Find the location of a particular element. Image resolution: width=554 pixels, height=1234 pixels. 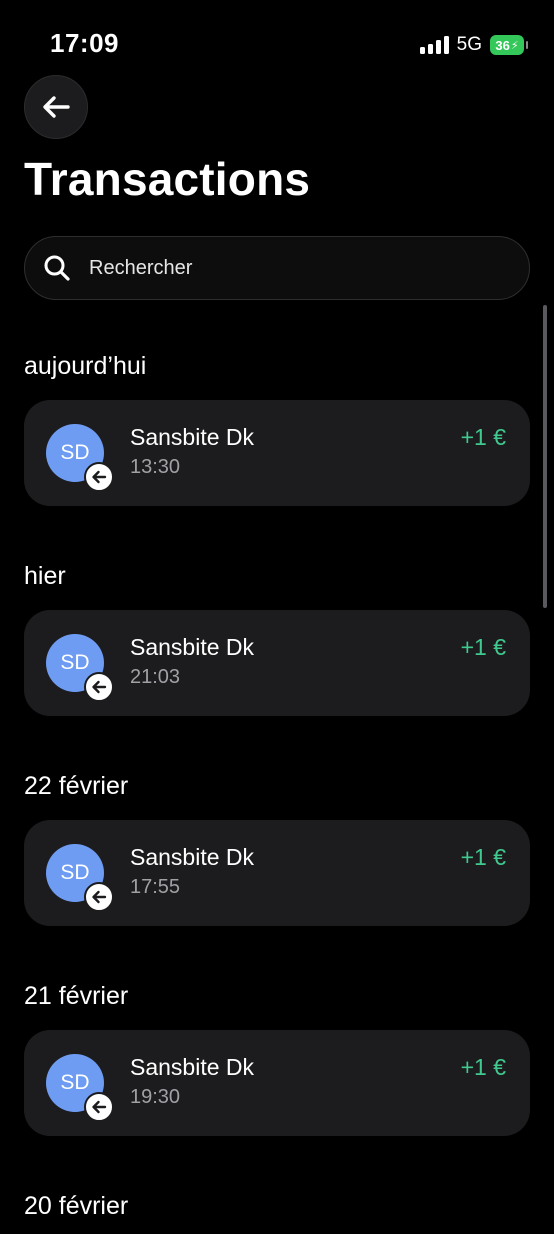

transaction-time: 19:30 is located at coordinates (155, 1097).